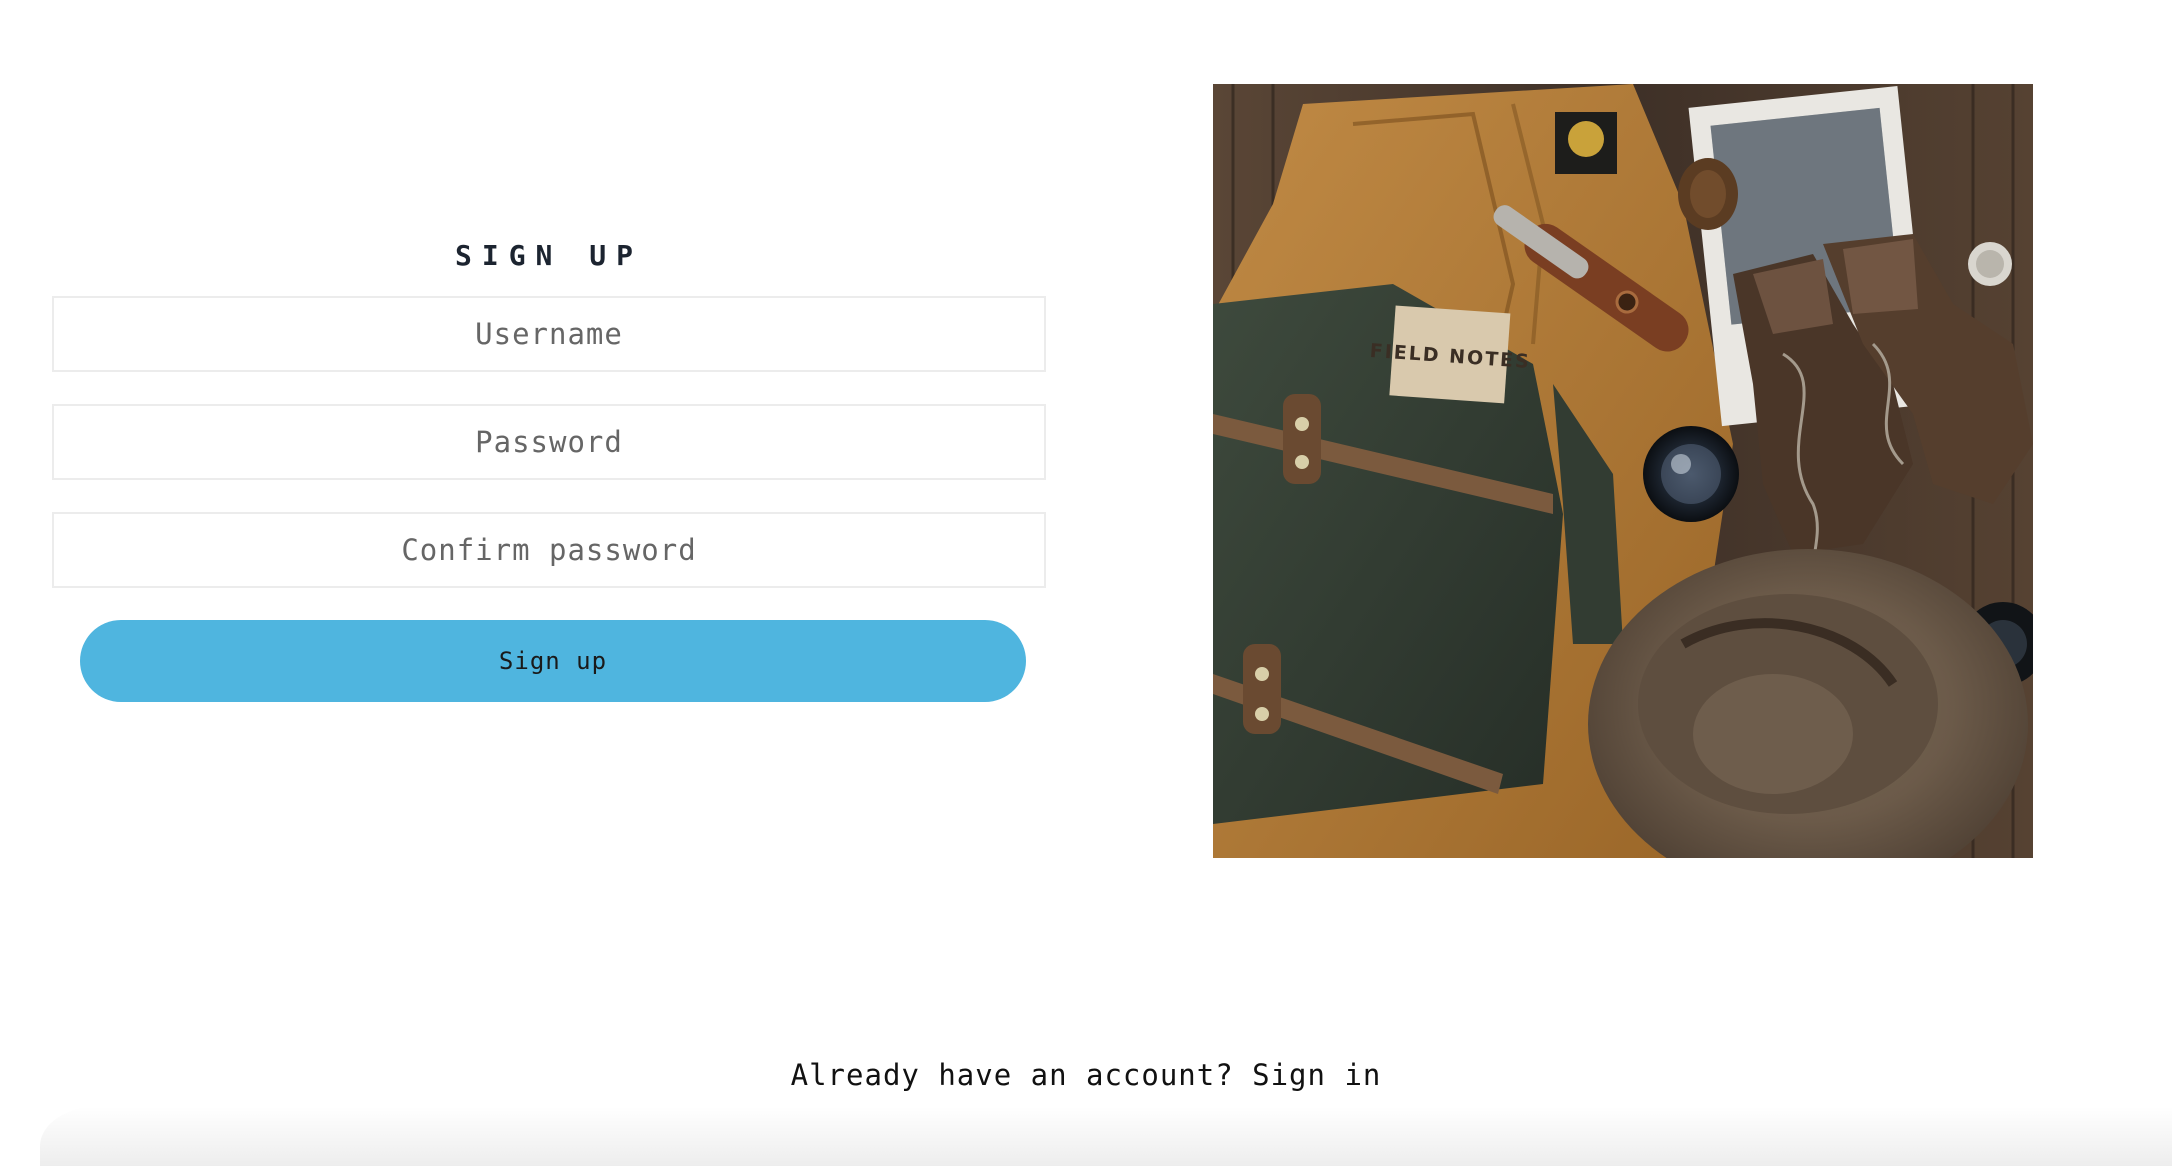 The height and width of the screenshot is (1166, 2172). I want to click on confirm-password-input, so click(549, 550).